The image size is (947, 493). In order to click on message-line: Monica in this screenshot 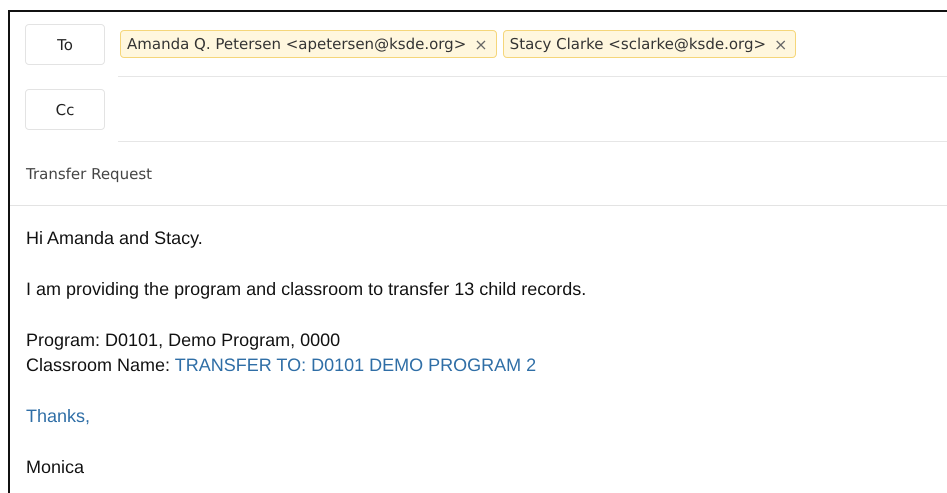, I will do `click(56, 467)`.